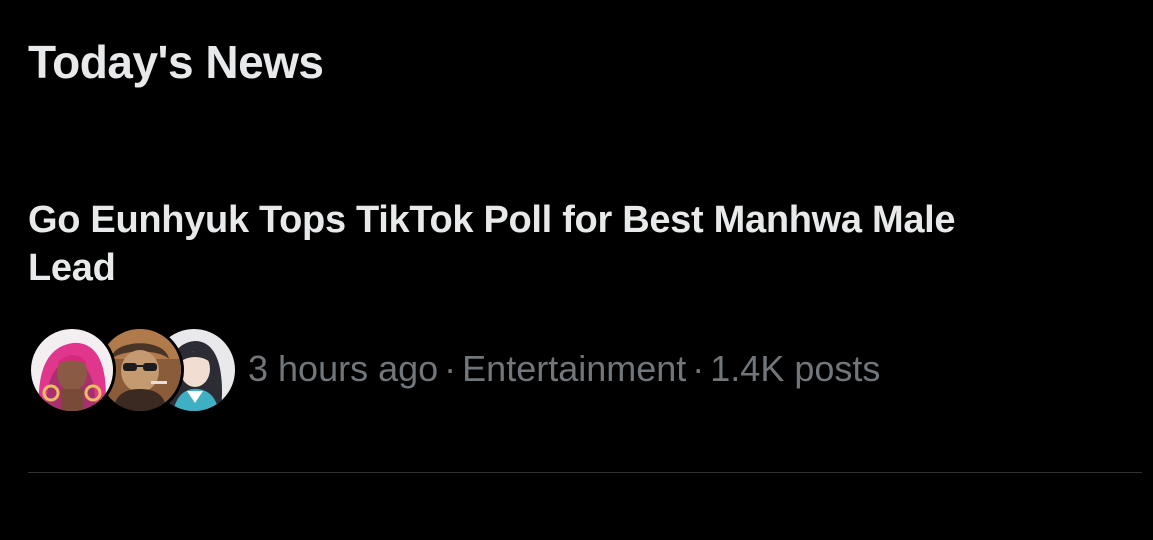 The image size is (1153, 540). Describe the element at coordinates (795, 368) in the screenshot. I see `news-posts-count: 1.4K posts` at that location.